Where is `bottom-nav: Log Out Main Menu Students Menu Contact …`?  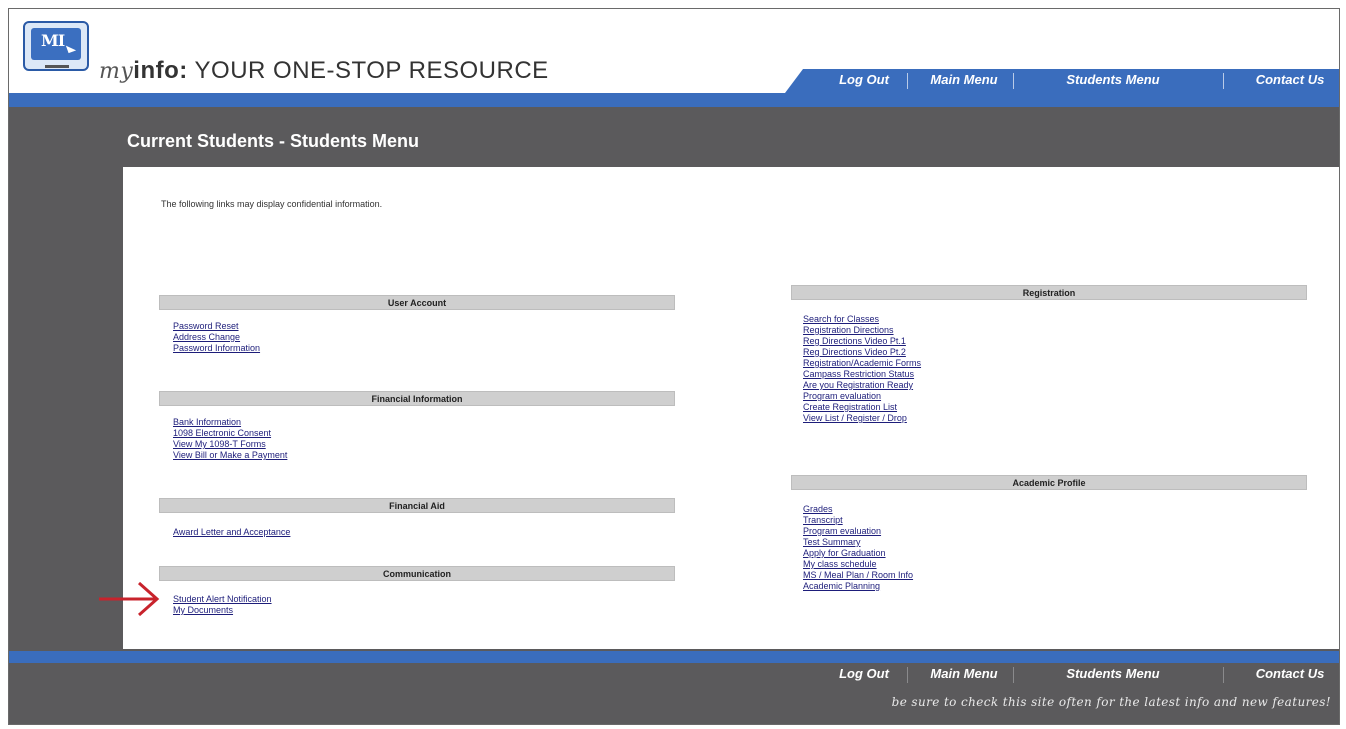 bottom-nav: Log Out Main Menu Students Menu Contact … is located at coordinates (1062, 671).